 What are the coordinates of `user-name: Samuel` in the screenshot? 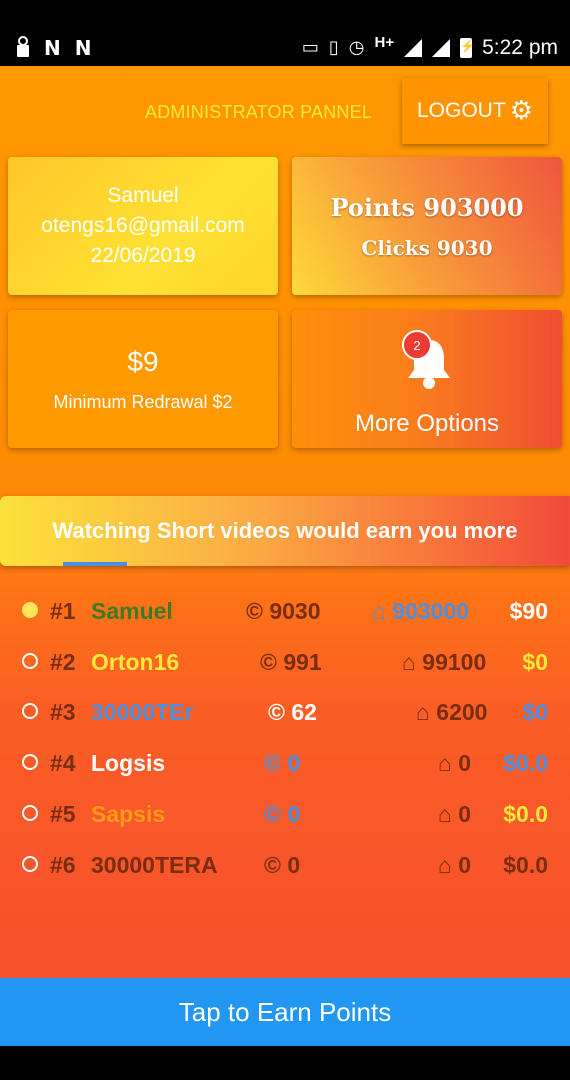 It's located at (143, 195).